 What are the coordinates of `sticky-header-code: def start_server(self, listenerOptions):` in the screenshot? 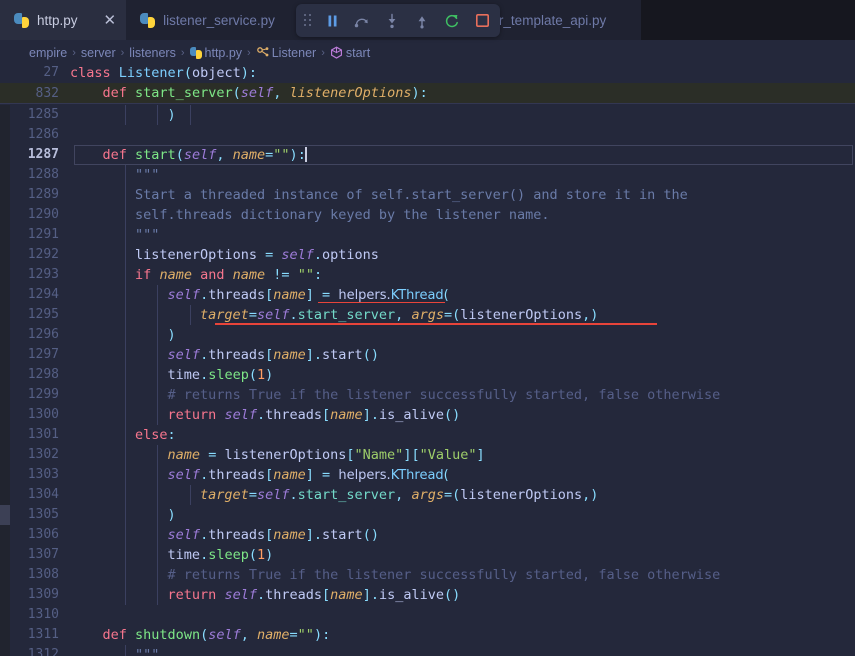 It's located at (265, 93).